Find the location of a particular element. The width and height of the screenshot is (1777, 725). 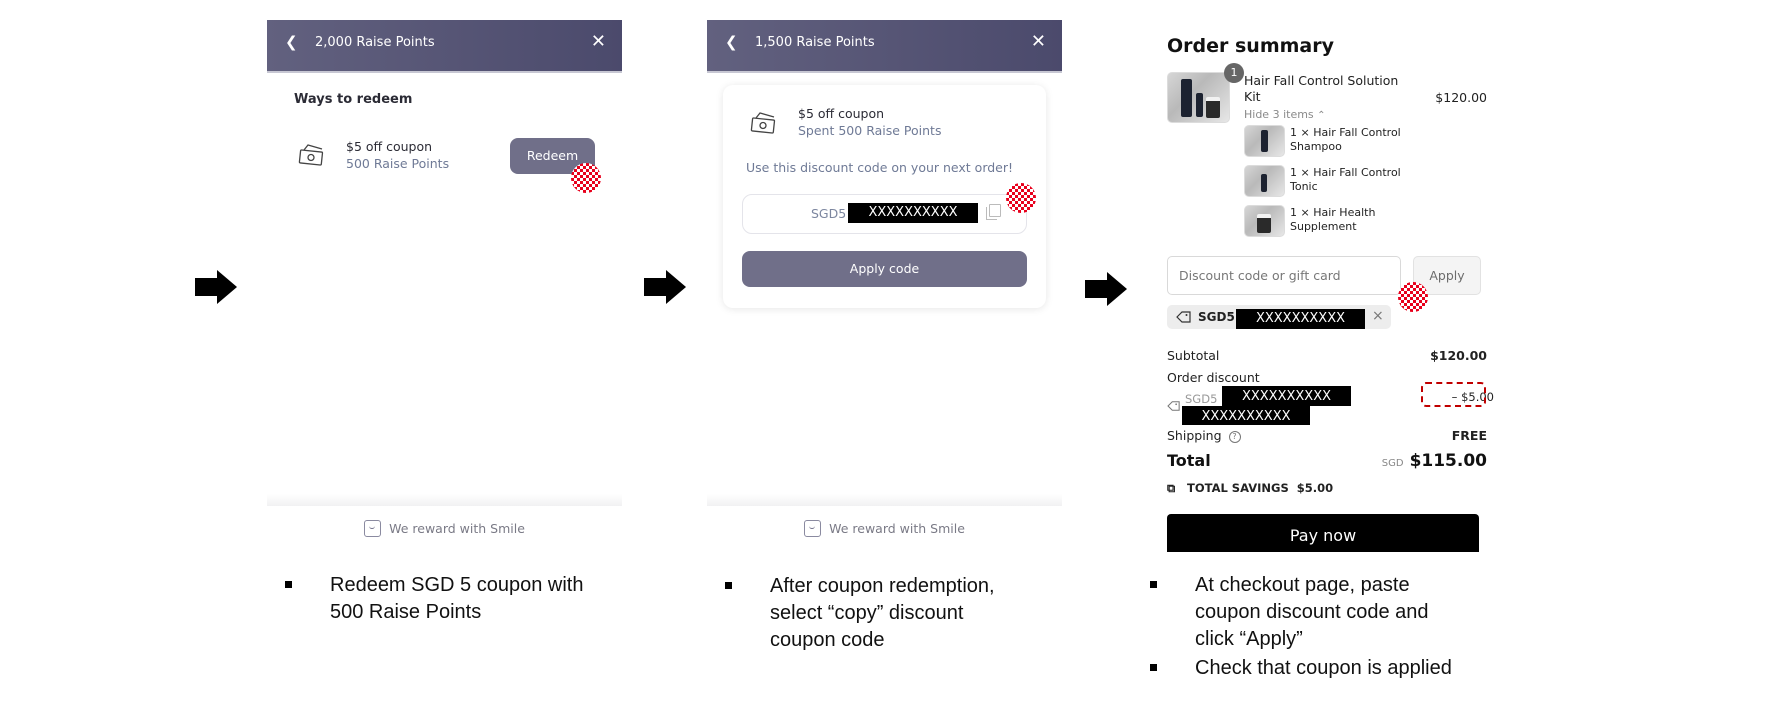

section-title: Ways to redeem is located at coordinates (353, 99).